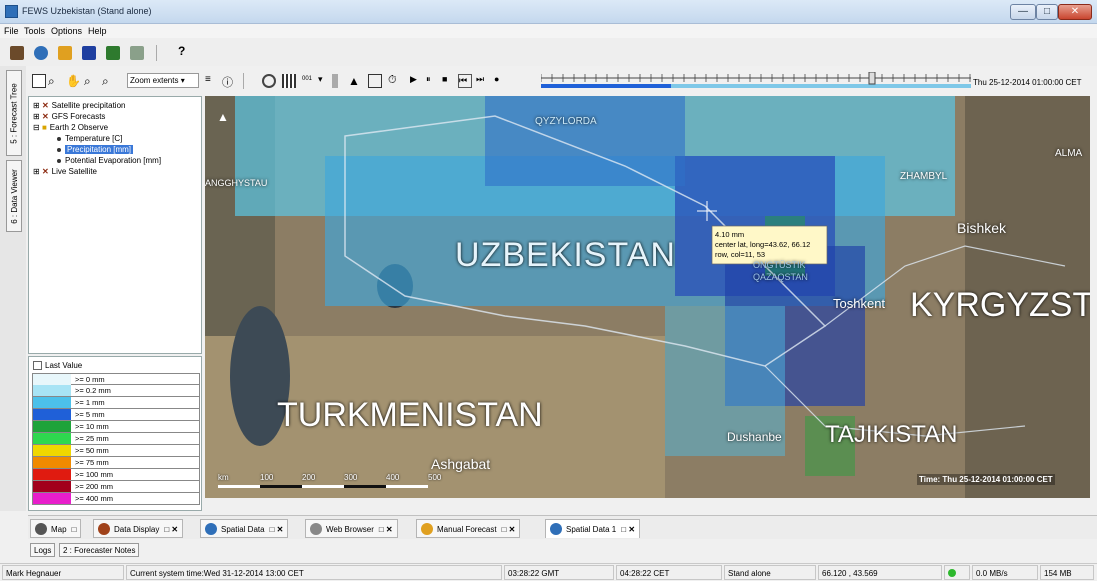  Describe the element at coordinates (375, 81) in the screenshot. I see `display-icon` at that location.